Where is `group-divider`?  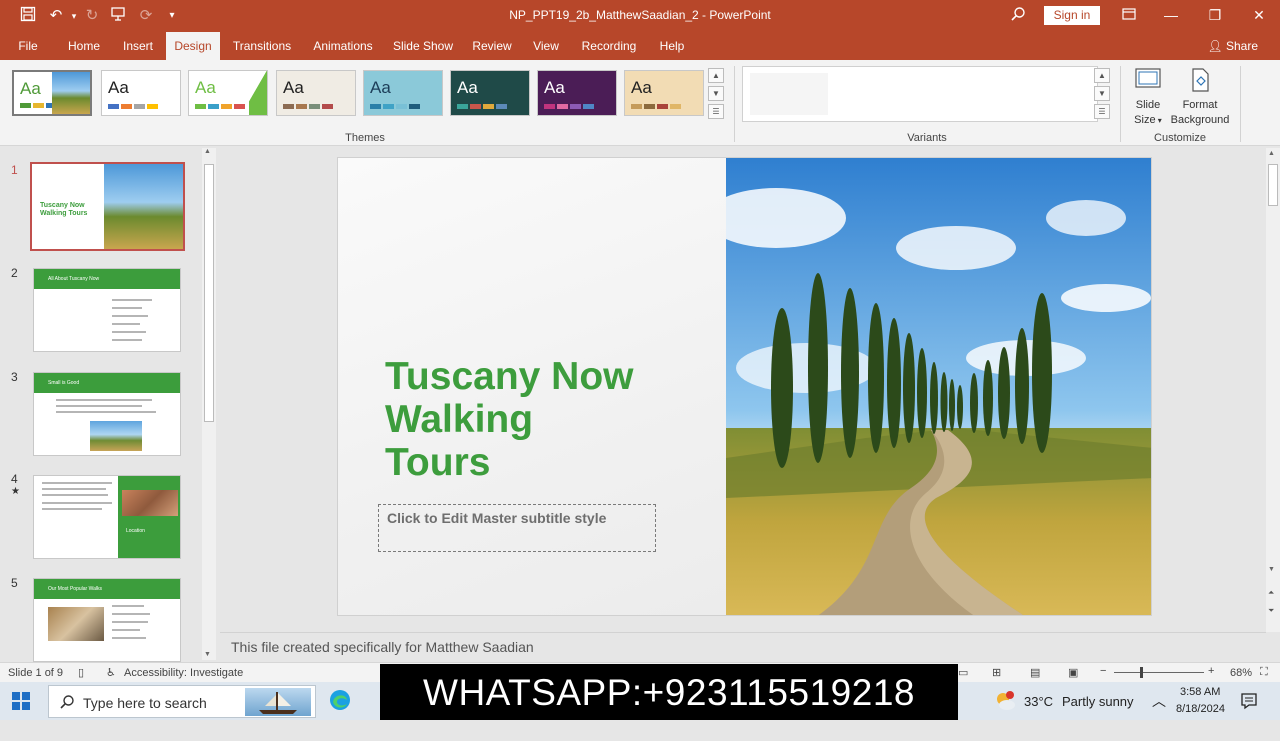
group-divider is located at coordinates (1240, 104).